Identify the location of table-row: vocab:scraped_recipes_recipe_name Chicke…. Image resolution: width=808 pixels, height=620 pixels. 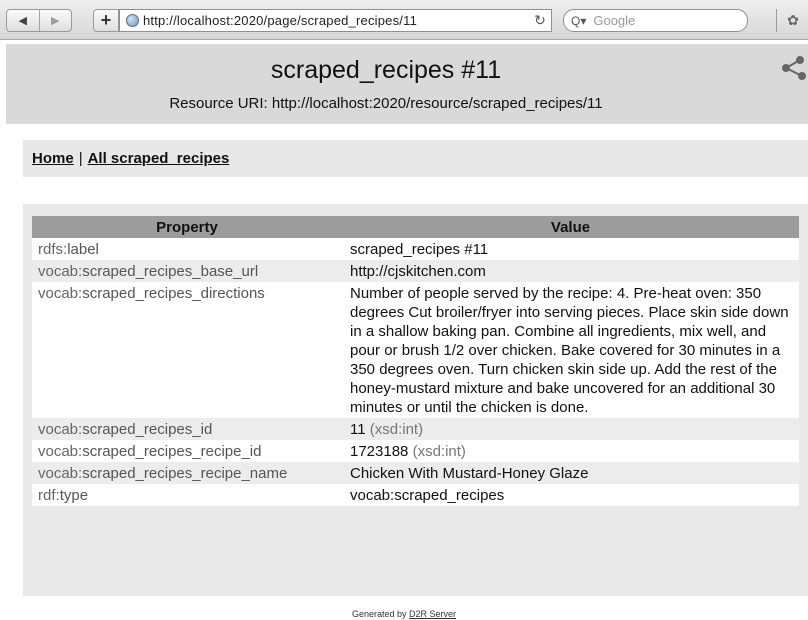
(415, 473).